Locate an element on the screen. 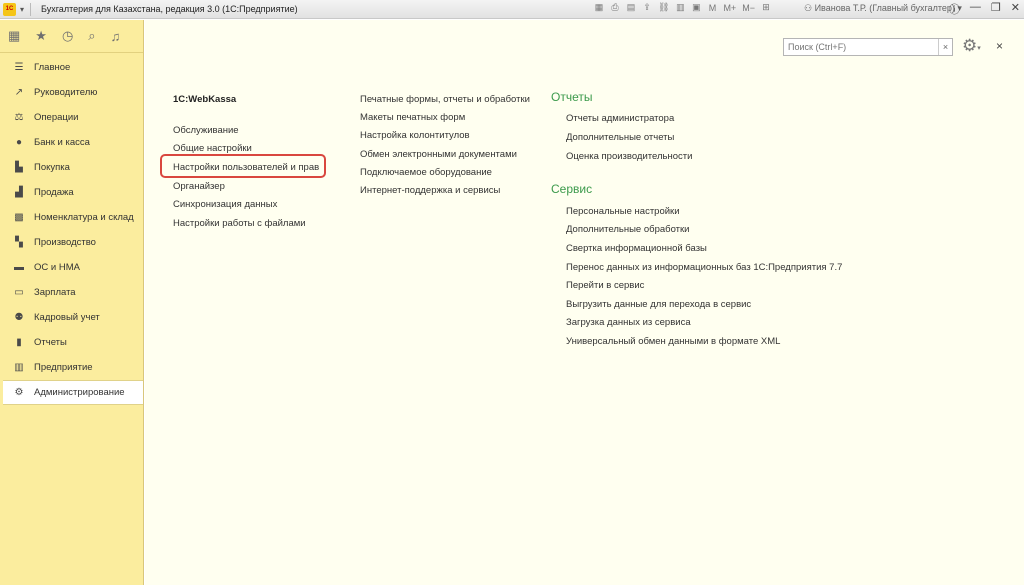 The width and height of the screenshot is (1024, 585). link-maintenance: Обслуживание is located at coordinates (206, 130).